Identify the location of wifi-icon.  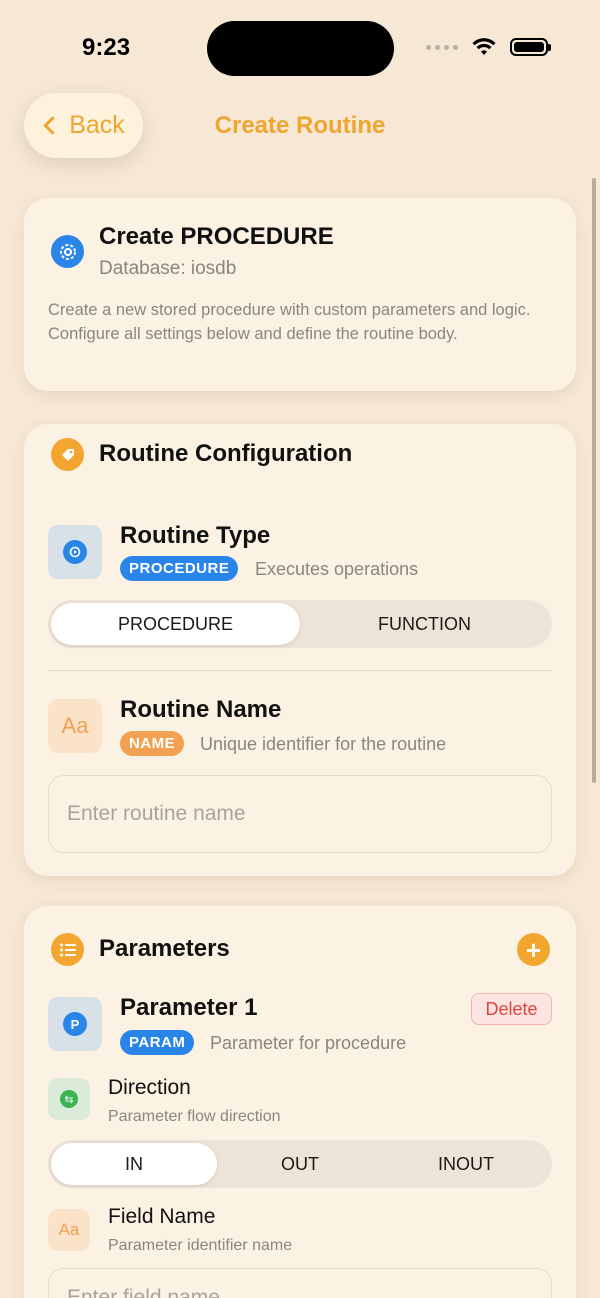
(484, 46).